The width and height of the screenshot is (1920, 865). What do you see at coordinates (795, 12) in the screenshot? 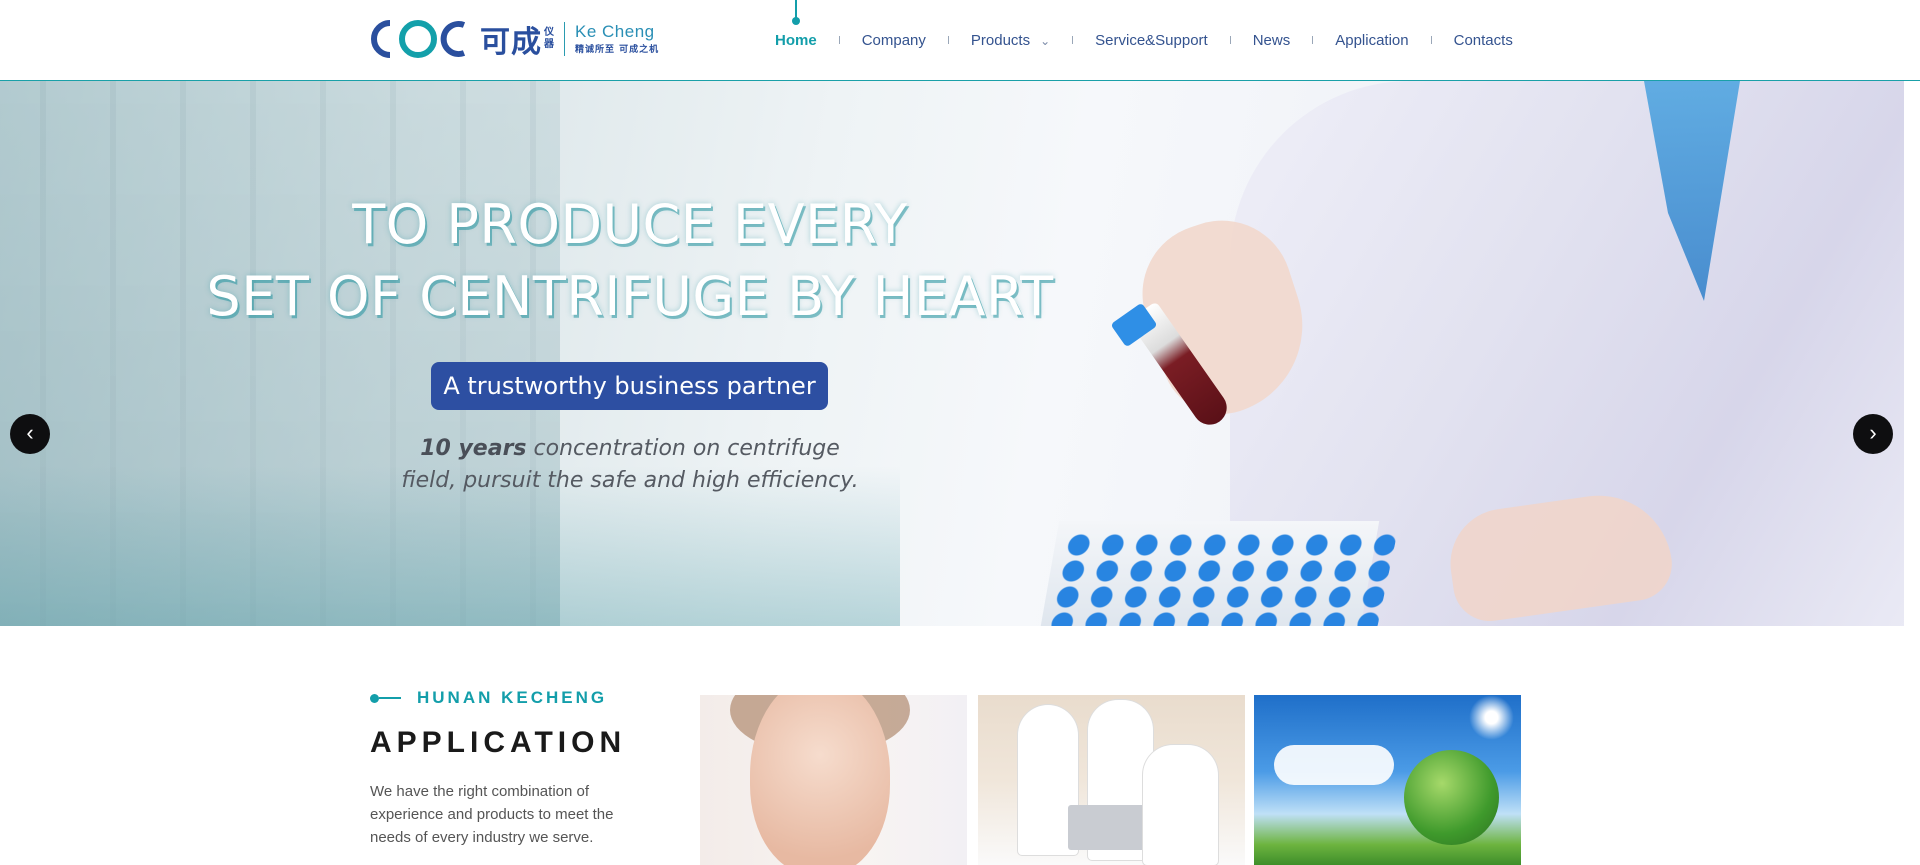
I see `active-nav-indicator` at bounding box center [795, 12].